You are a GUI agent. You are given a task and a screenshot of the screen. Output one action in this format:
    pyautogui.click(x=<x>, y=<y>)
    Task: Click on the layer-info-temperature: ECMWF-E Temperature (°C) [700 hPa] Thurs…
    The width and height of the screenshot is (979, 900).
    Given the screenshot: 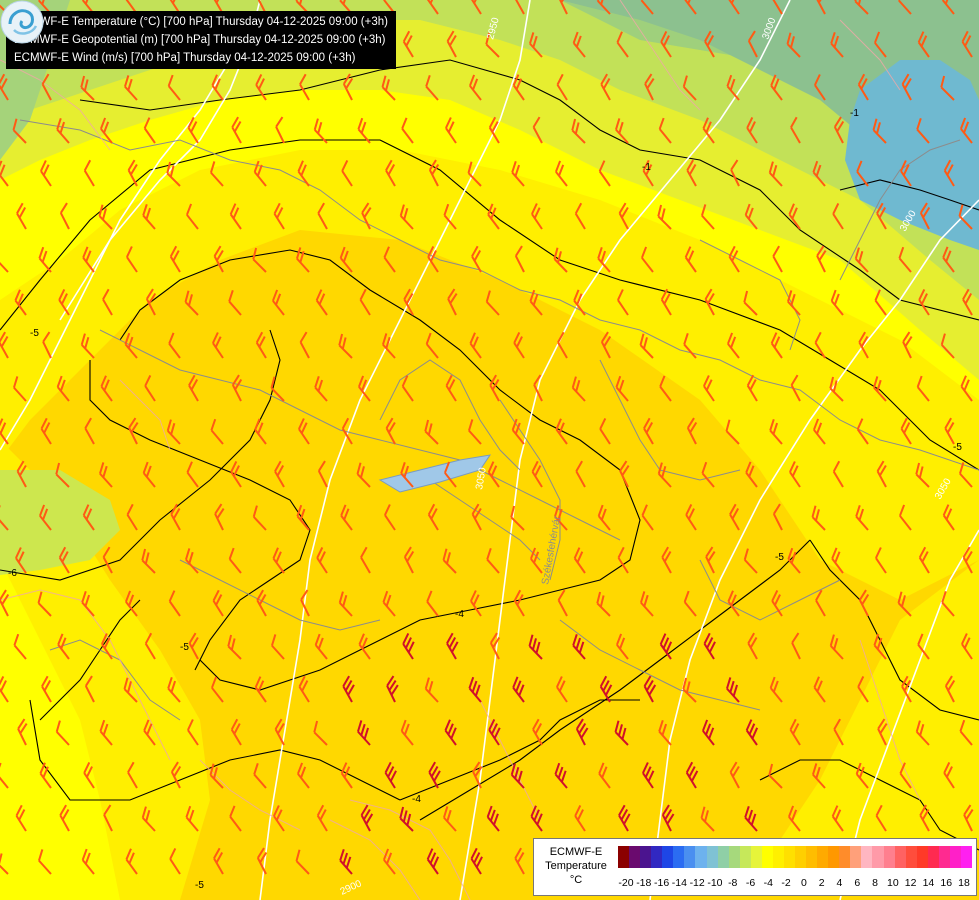 What is the action you would take?
    pyautogui.click(x=201, y=22)
    